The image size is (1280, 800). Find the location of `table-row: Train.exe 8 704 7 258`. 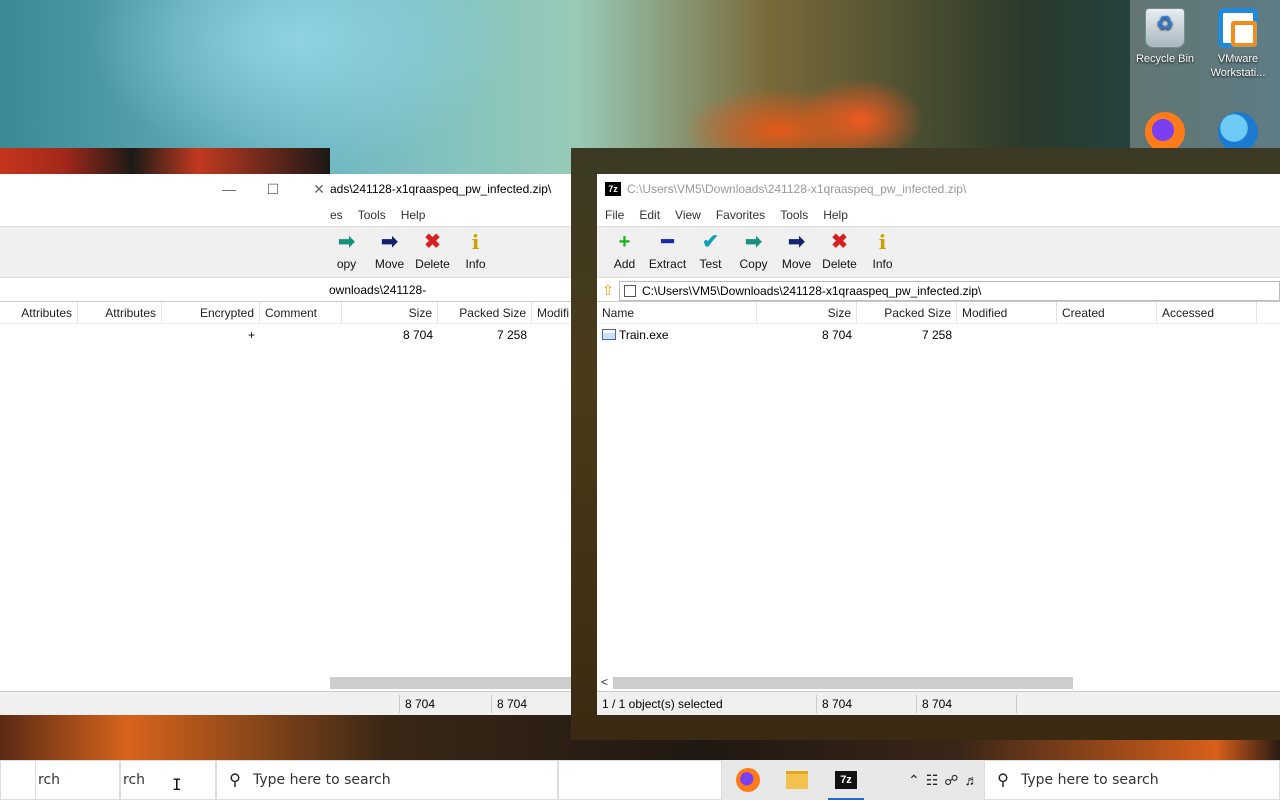

table-row: Train.exe 8 704 7 258 is located at coordinates (938, 335).